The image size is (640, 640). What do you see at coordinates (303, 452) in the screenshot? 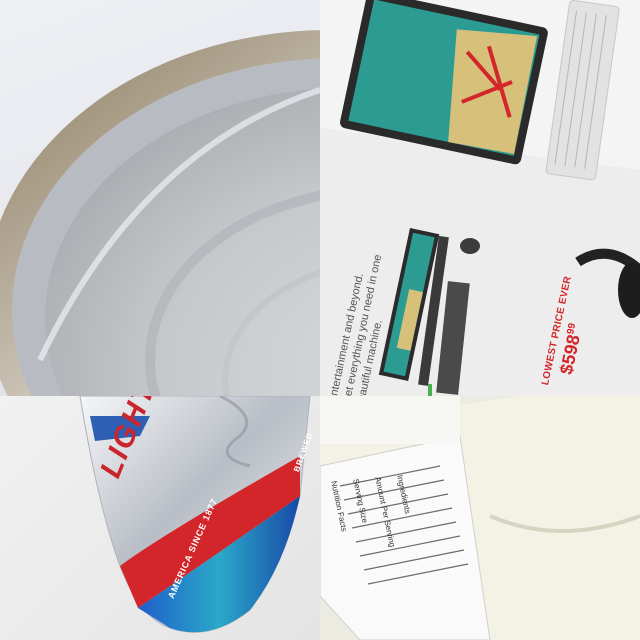
I see `can-side-text: BREWED` at bounding box center [303, 452].